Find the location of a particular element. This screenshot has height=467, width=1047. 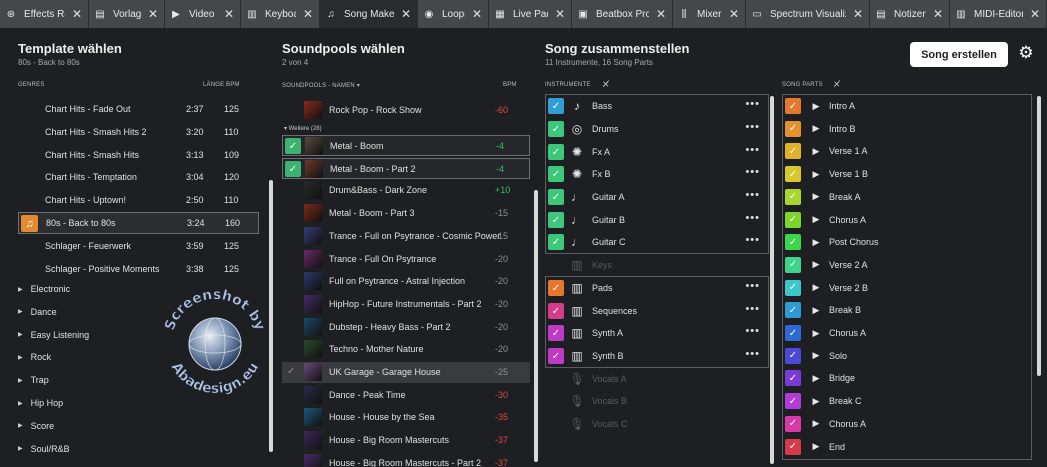

soundpool-row: House - Big Room Mastercuts - Part 2 -37 is located at coordinates (406, 460).